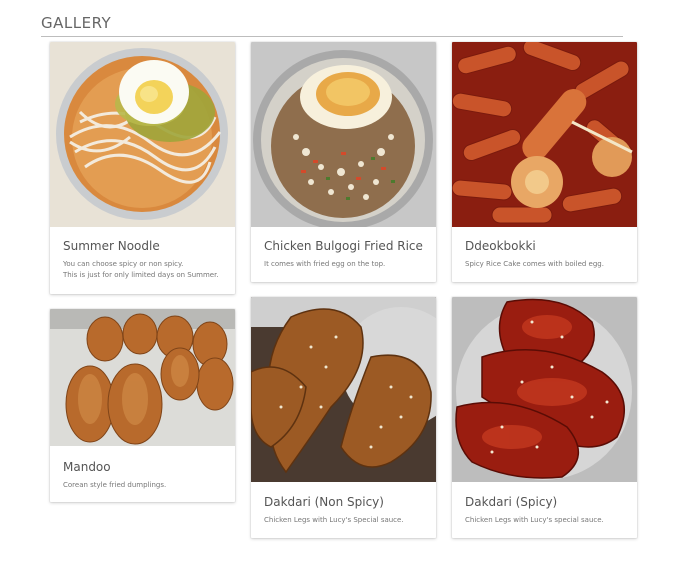 This screenshot has width=700, height=566. I want to click on dakdari-non-spicy-photo, so click(343, 389).